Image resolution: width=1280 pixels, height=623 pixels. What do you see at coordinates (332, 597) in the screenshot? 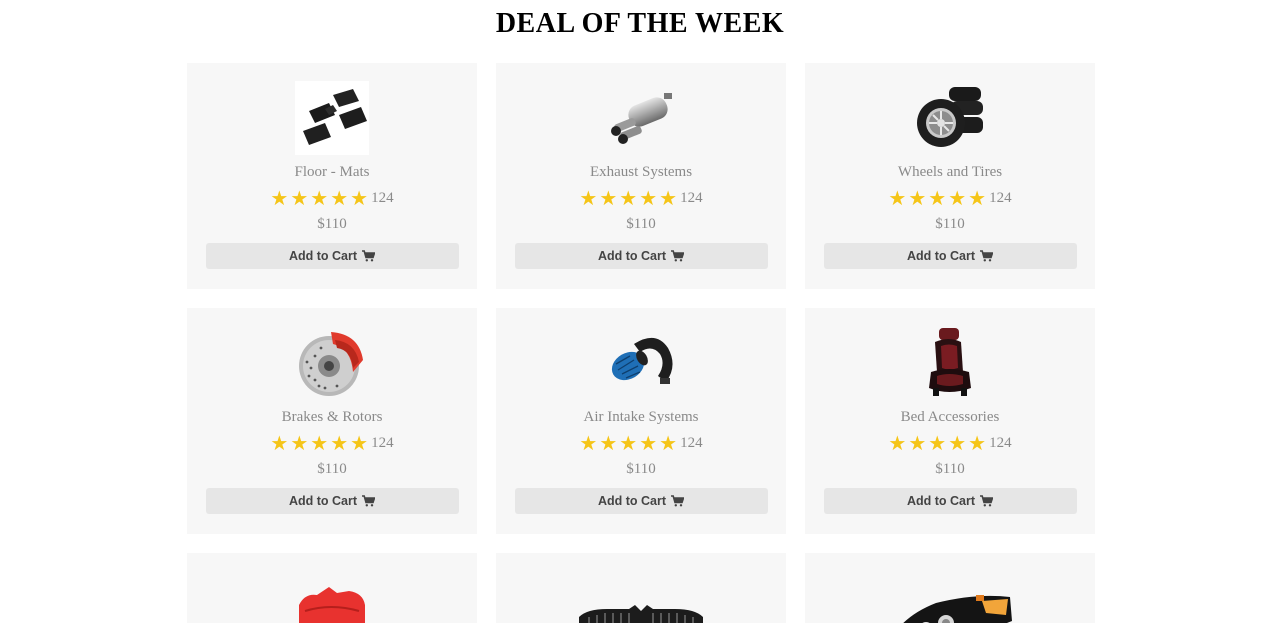
I see `red-bumper-image` at bounding box center [332, 597].